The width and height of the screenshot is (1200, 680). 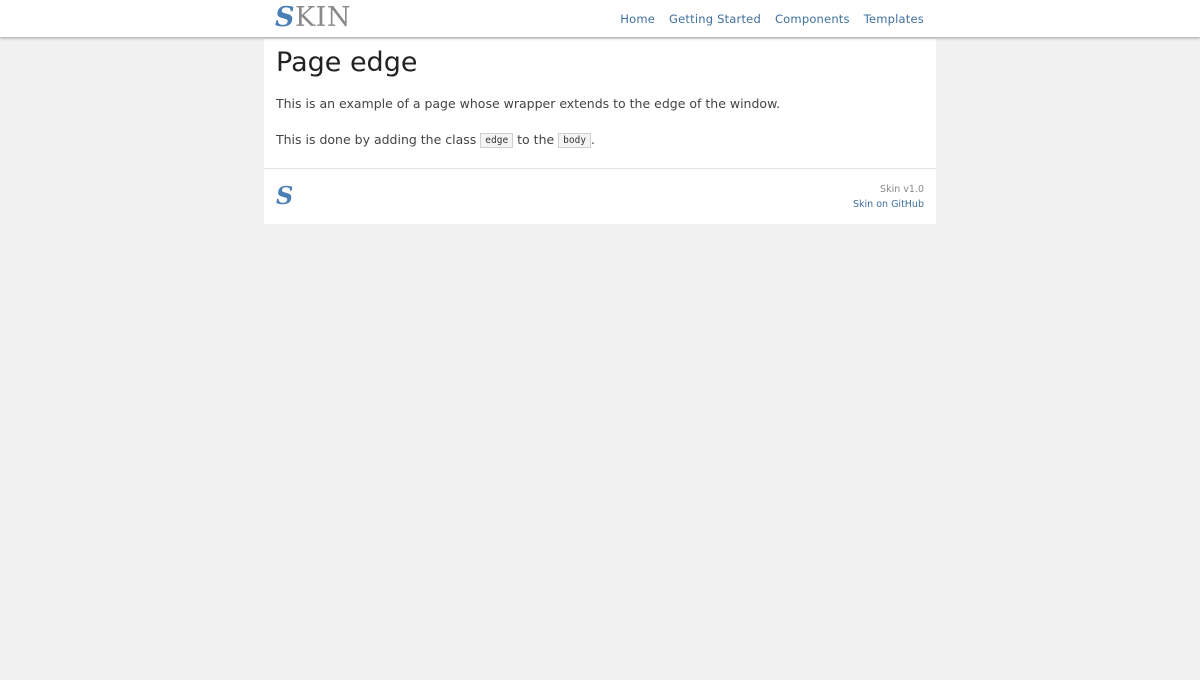 What do you see at coordinates (812, 19) in the screenshot?
I see `nav-components-link: Components` at bounding box center [812, 19].